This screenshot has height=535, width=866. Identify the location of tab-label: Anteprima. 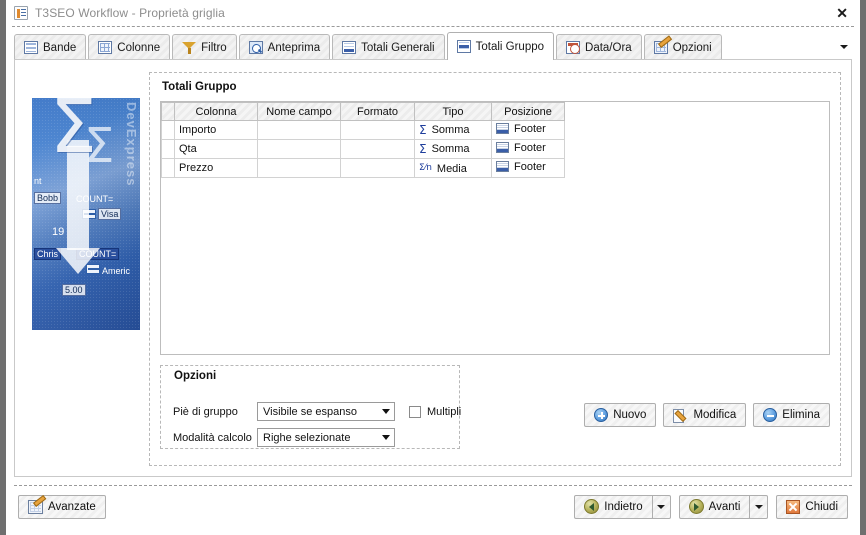
(294, 47).